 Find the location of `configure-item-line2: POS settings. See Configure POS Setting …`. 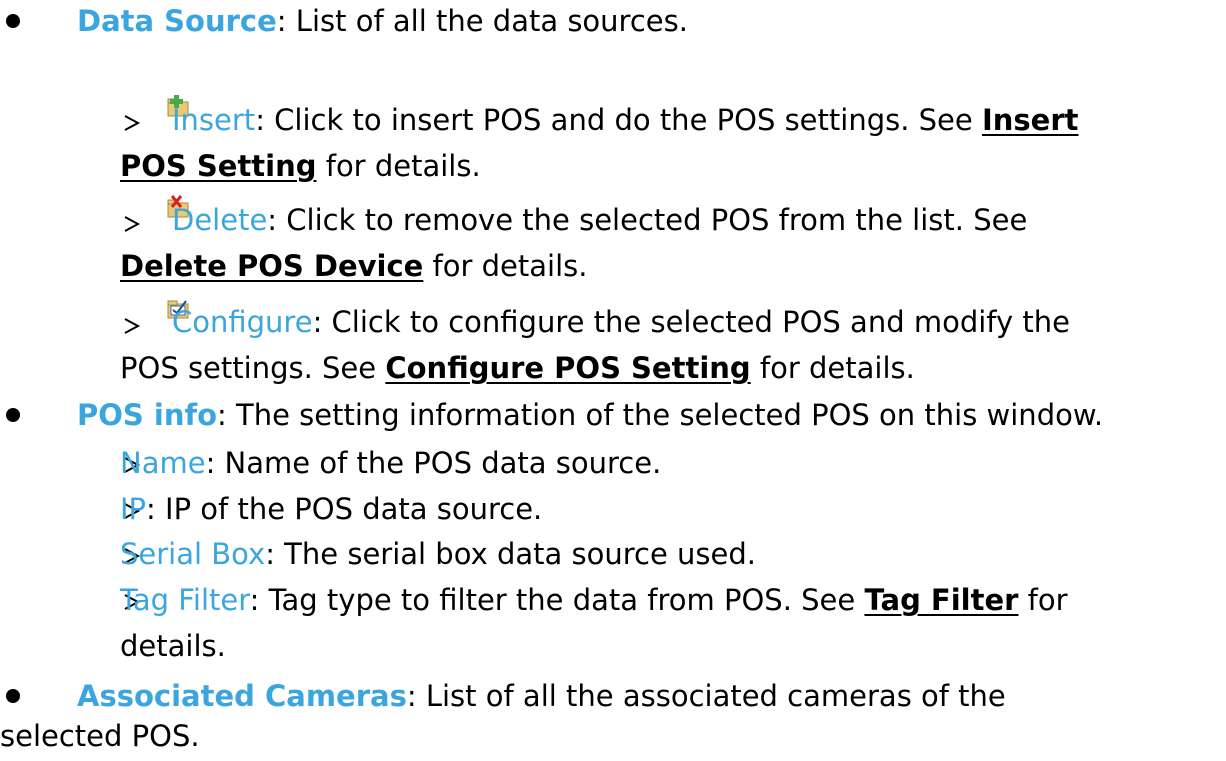

configure-item-line2: POS settings. See Configure POS Setting … is located at coordinates (517, 368).